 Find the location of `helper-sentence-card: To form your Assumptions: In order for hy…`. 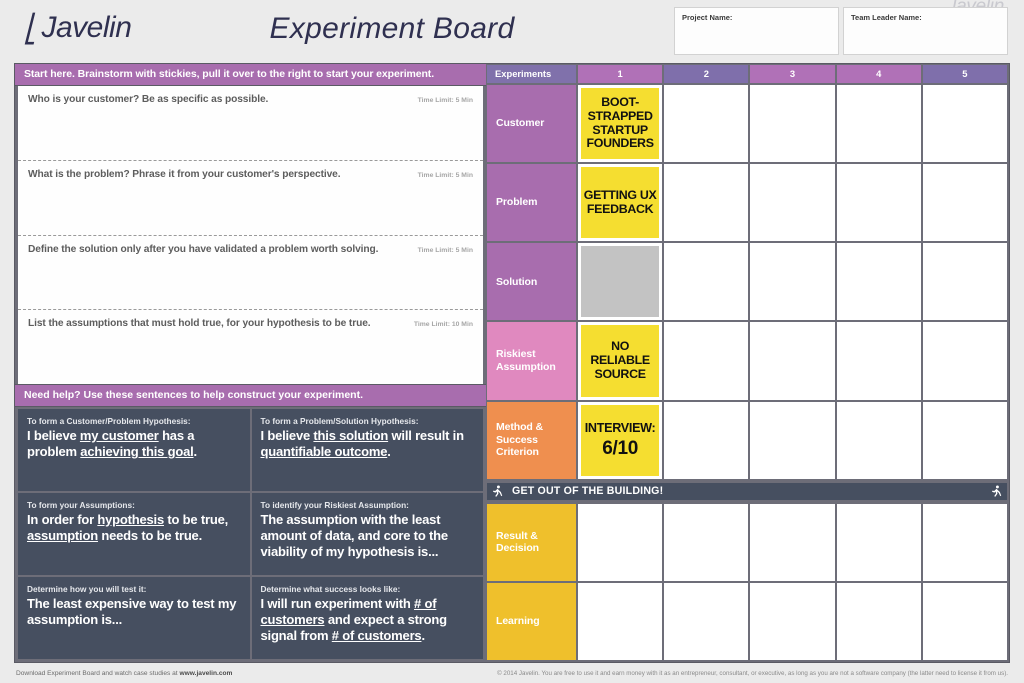

helper-sentence-card: To form your Assumptions: In order for hy… is located at coordinates (134, 534).